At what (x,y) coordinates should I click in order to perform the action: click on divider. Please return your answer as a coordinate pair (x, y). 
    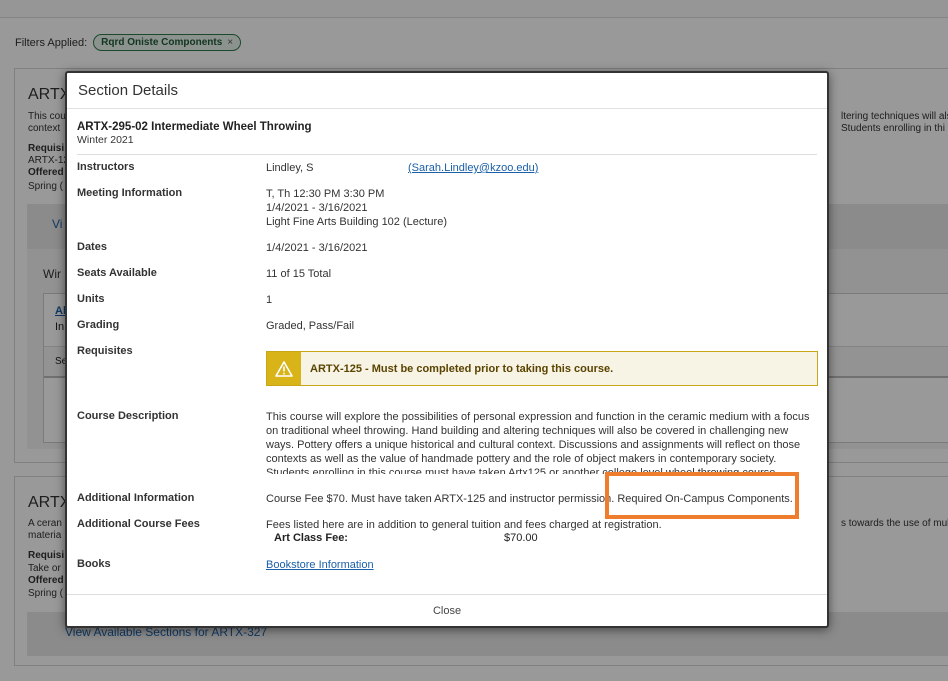
    Looking at the image, I should click on (447, 154).